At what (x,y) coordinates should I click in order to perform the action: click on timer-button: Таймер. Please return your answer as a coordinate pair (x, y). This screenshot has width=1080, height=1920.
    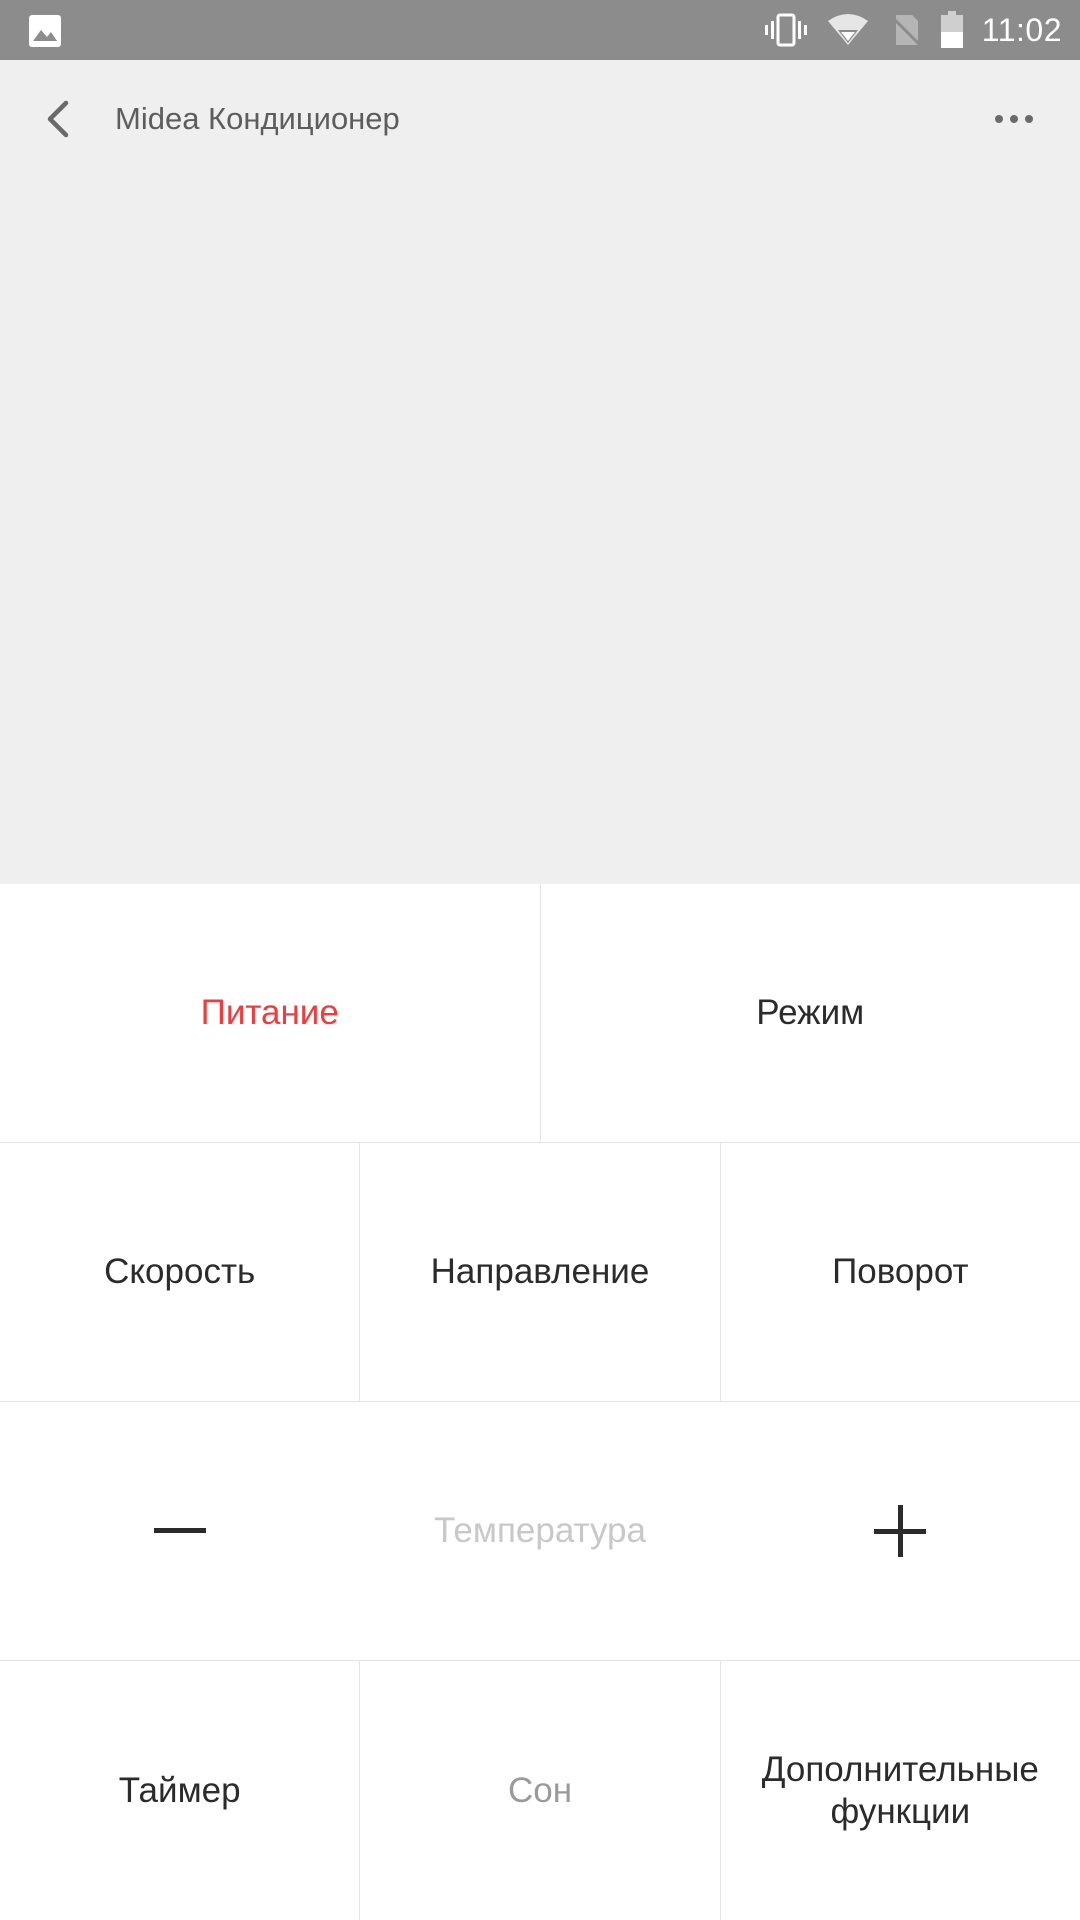
    Looking at the image, I should click on (180, 1790).